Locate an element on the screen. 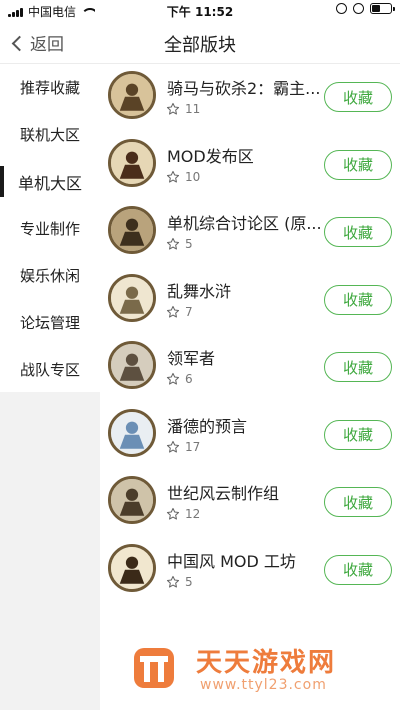  location-icon is located at coordinates (341, 8).